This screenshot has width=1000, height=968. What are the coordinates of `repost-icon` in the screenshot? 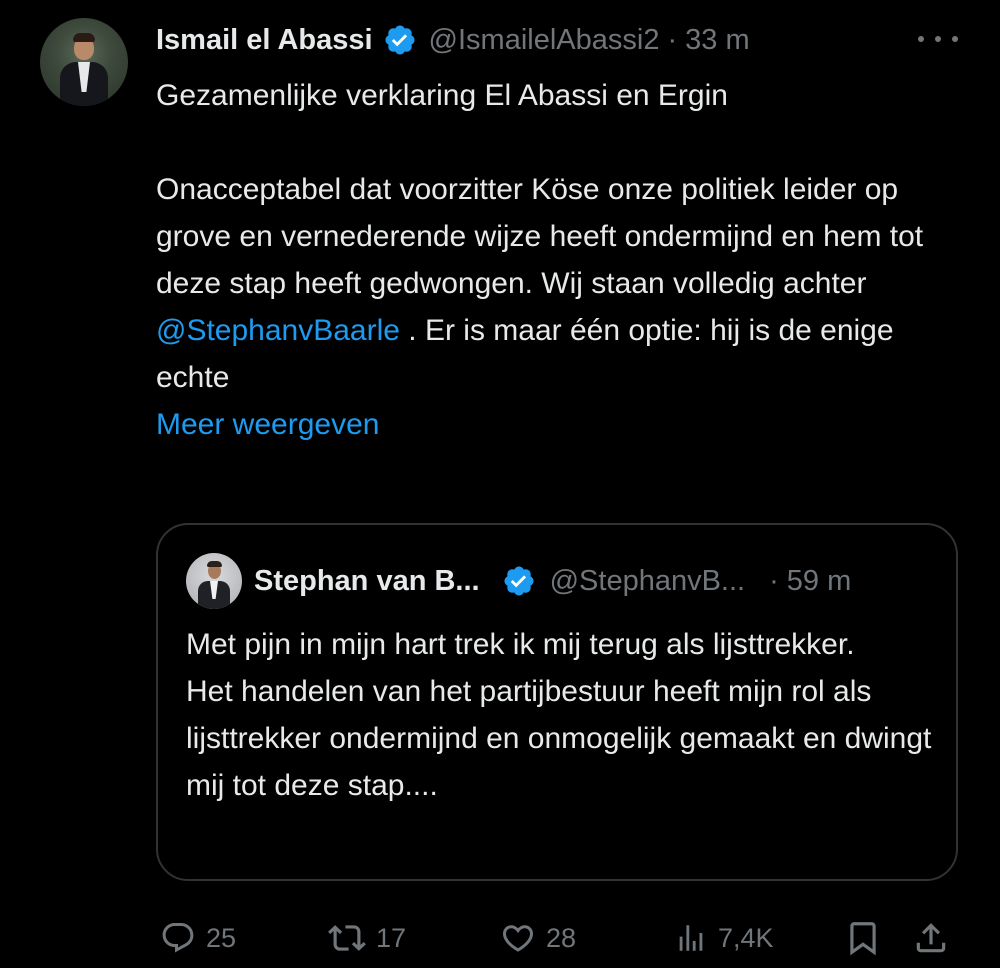 It's located at (347, 938).